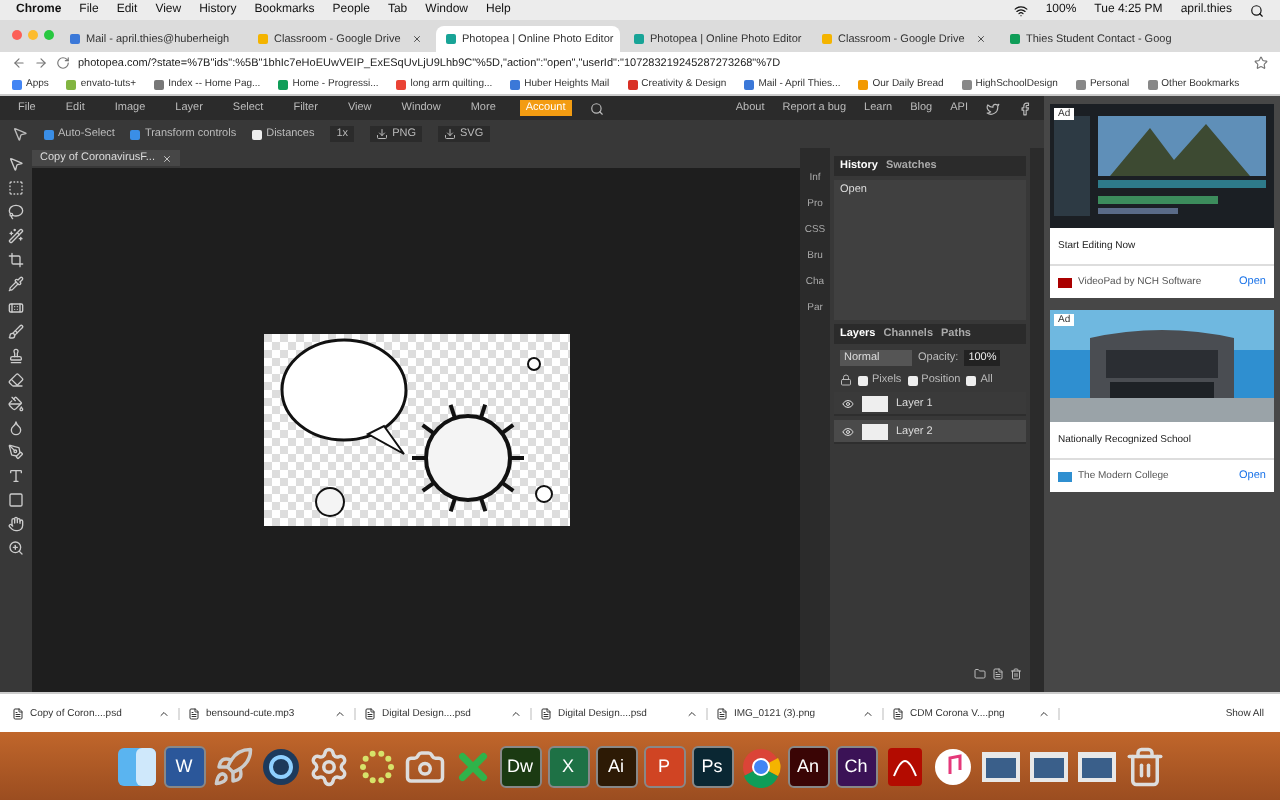  Describe the element at coordinates (16, 260) in the screenshot. I see `crop-tool-icon` at that location.